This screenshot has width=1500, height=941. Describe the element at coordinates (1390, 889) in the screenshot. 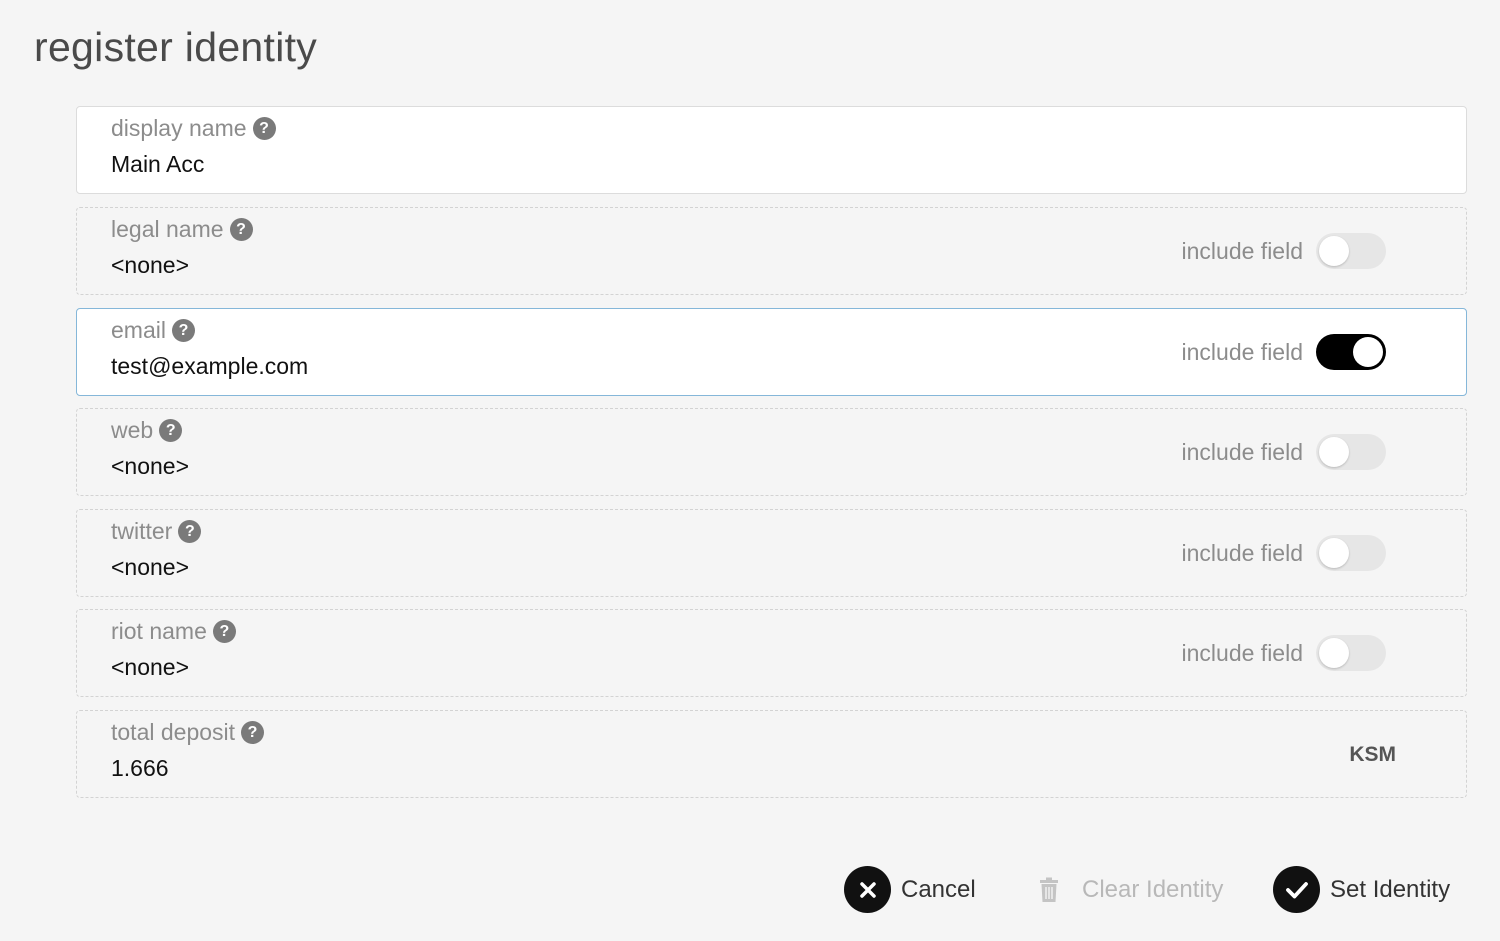

I see `set-identity-label: Set Identity` at that location.